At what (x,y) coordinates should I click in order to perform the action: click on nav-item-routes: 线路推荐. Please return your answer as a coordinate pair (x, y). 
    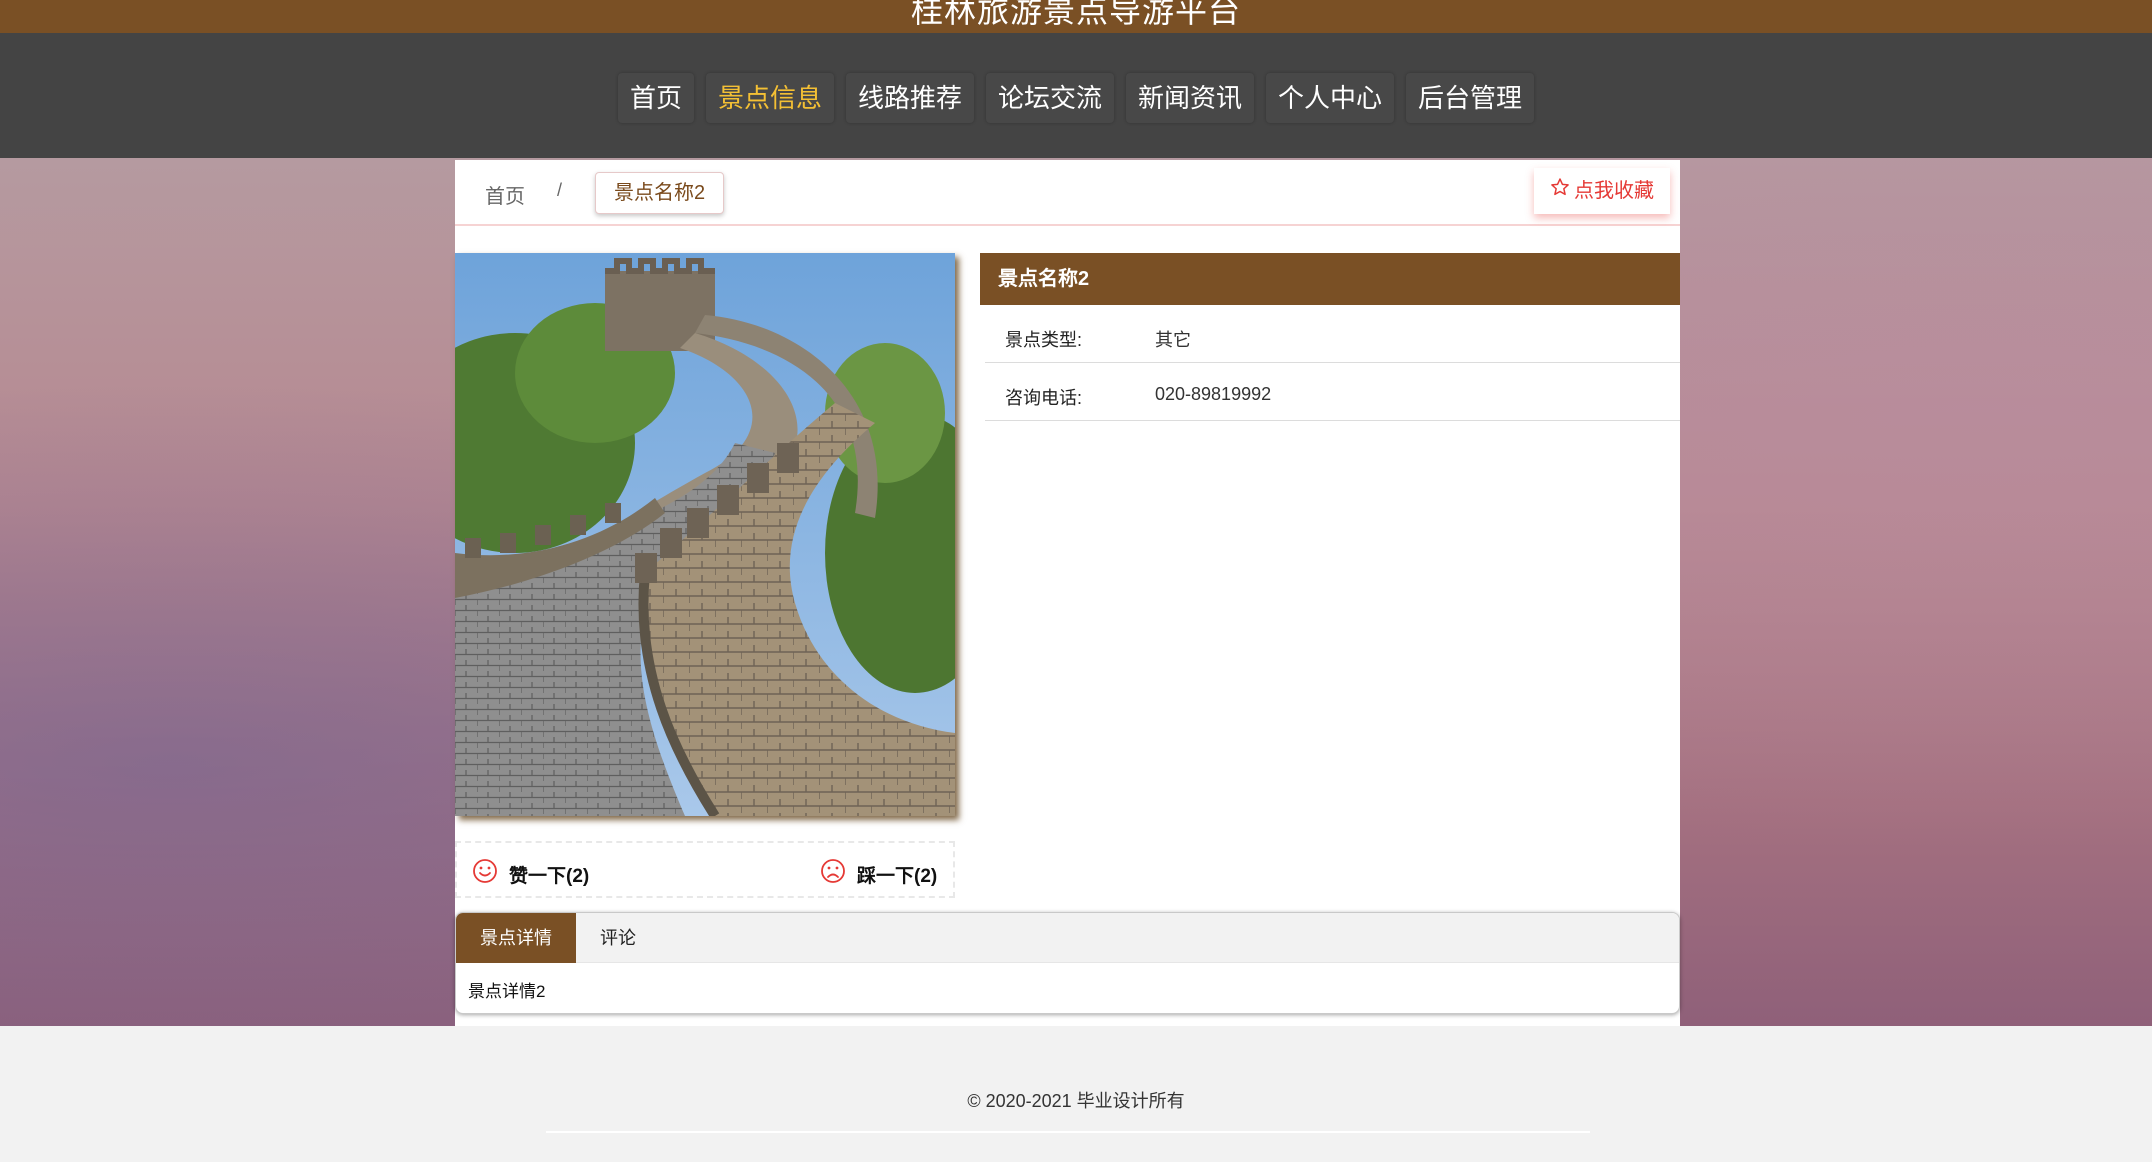
    Looking at the image, I should click on (909, 98).